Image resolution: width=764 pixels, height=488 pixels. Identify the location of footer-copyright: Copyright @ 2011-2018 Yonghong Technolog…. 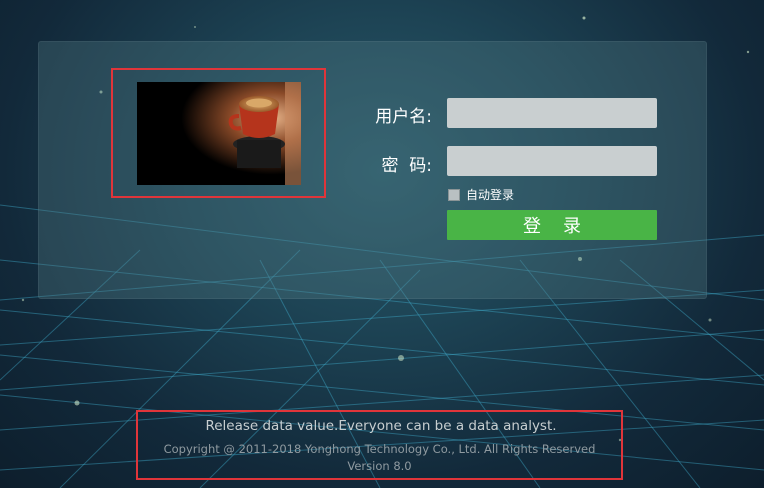
(379, 449).